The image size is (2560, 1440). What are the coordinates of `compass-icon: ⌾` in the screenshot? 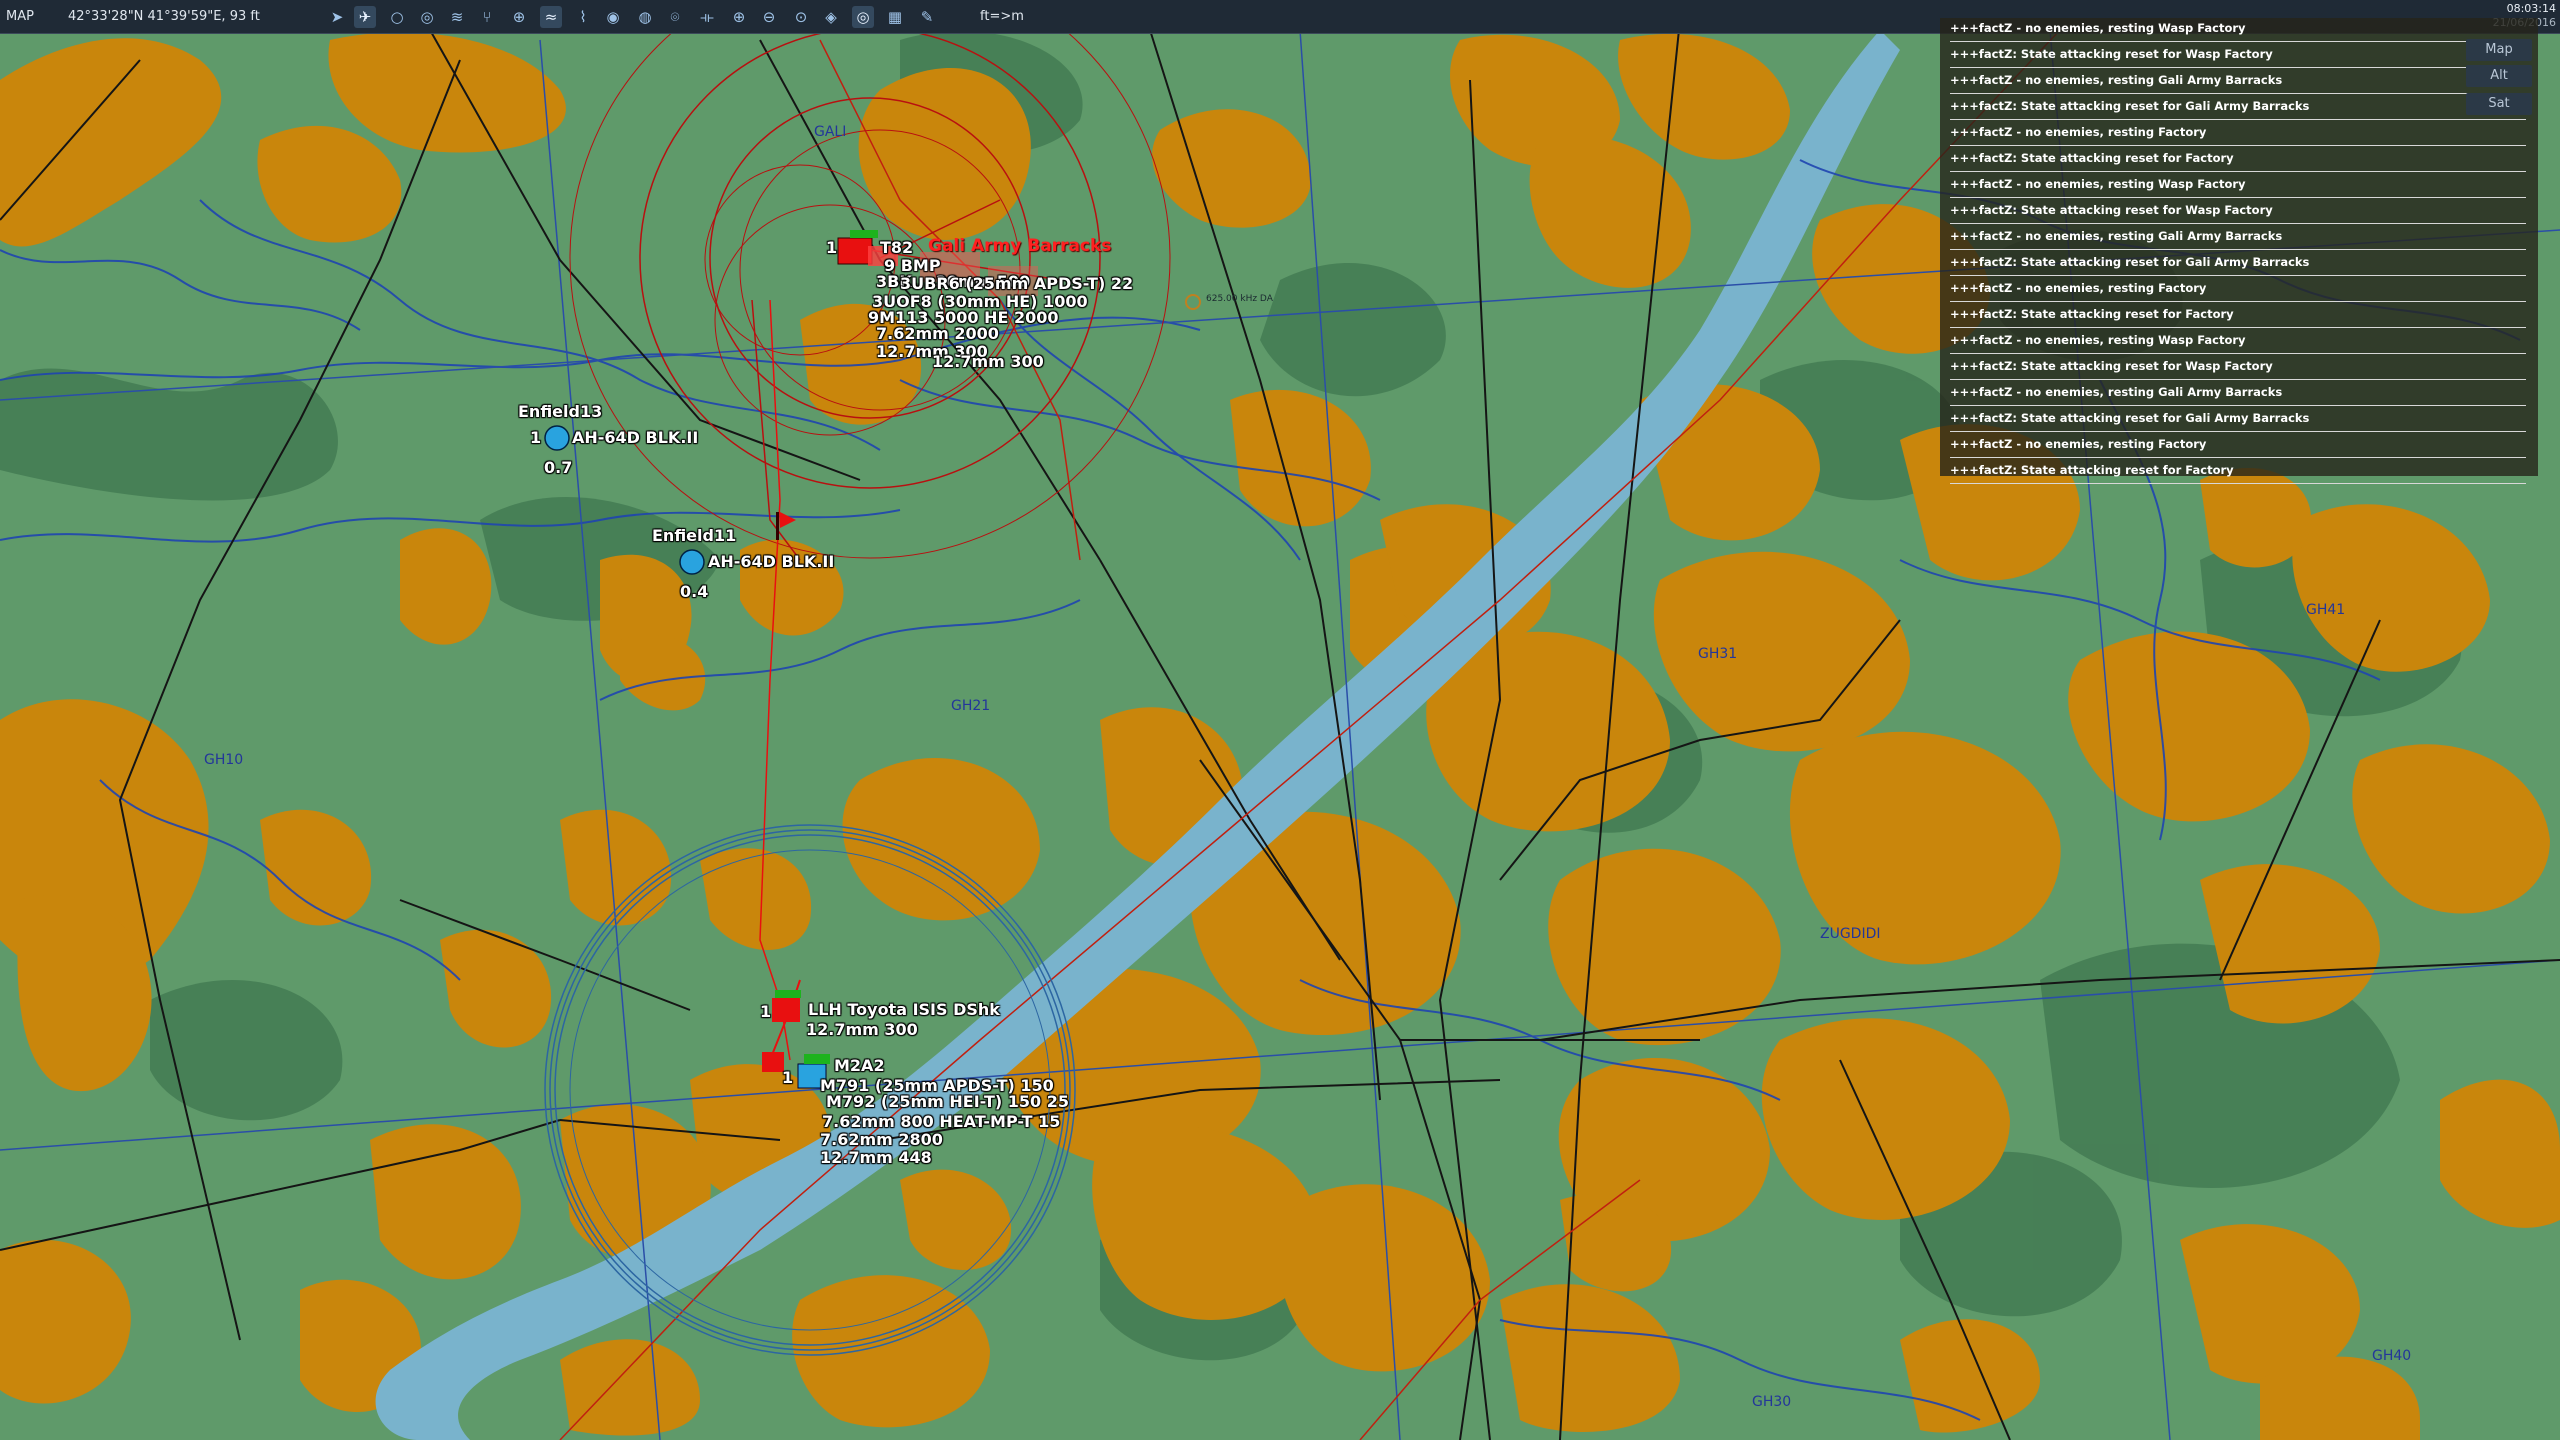 It's located at (675, 17).